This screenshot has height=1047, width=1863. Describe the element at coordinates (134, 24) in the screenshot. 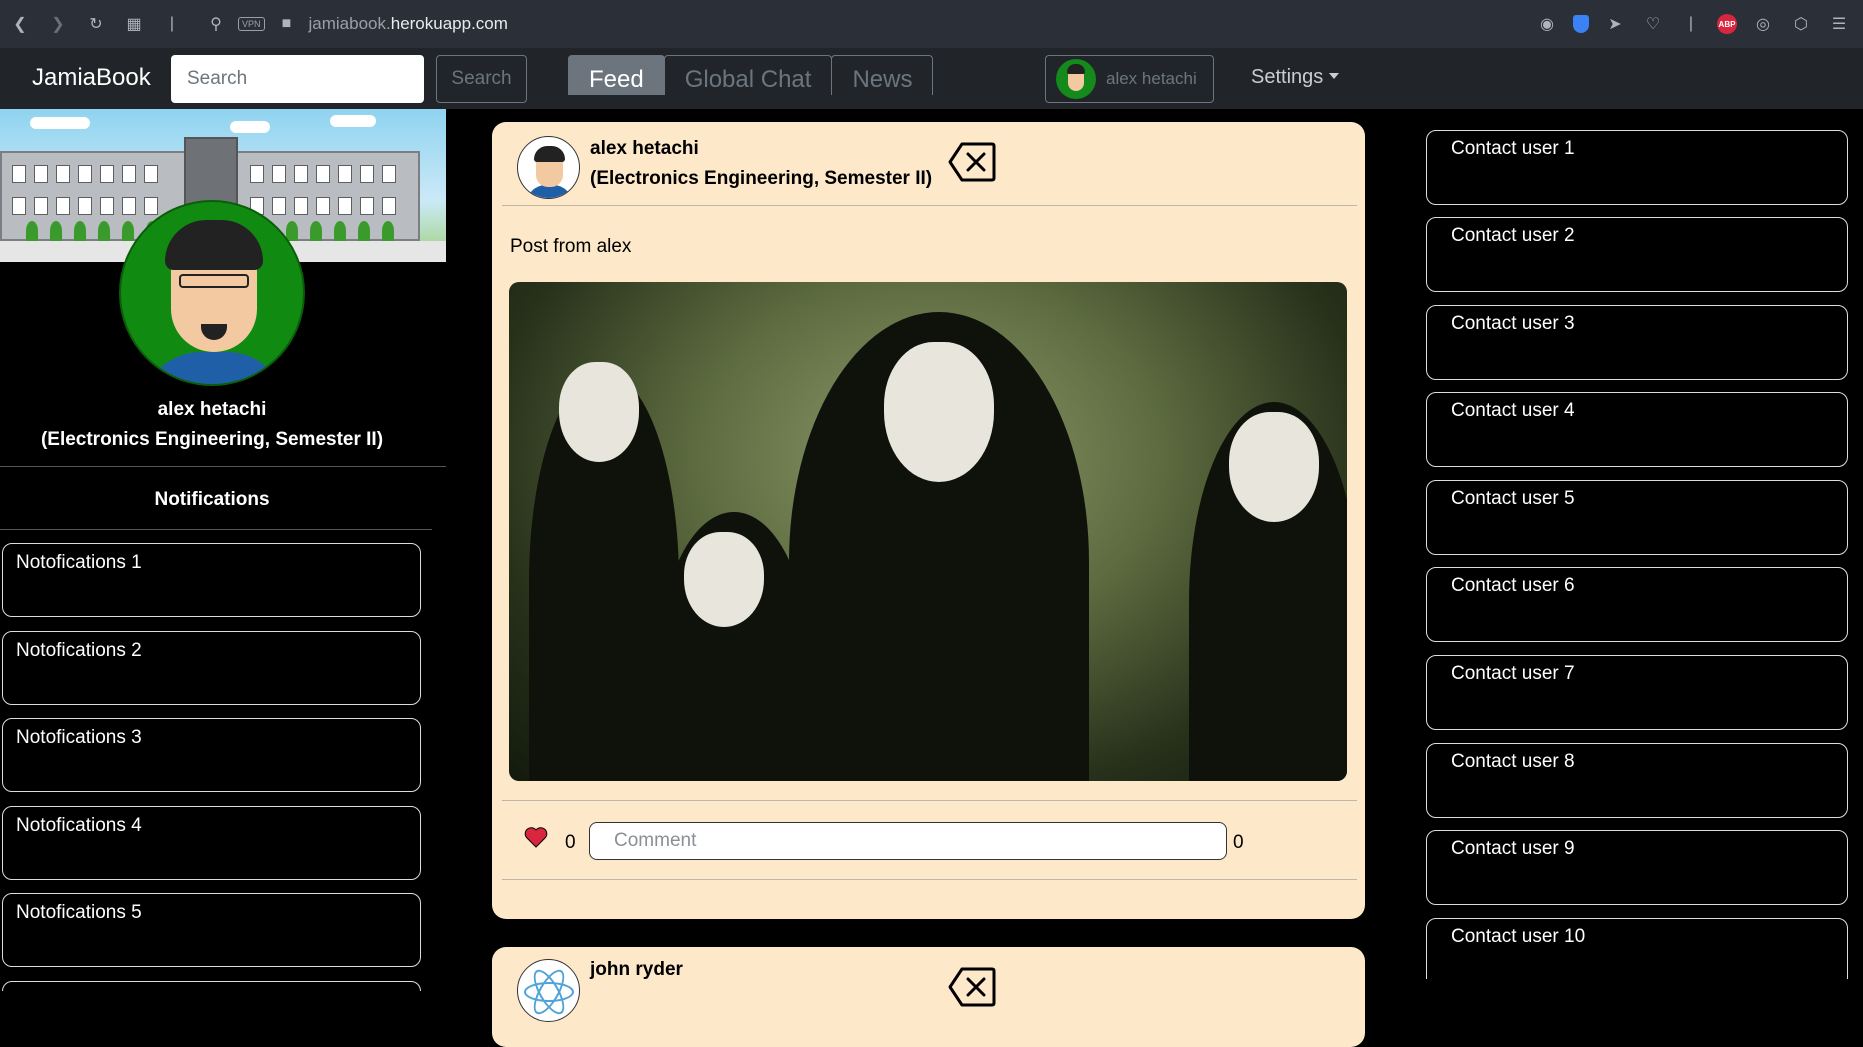

I see `tabs-grid-icon: ▦` at that location.